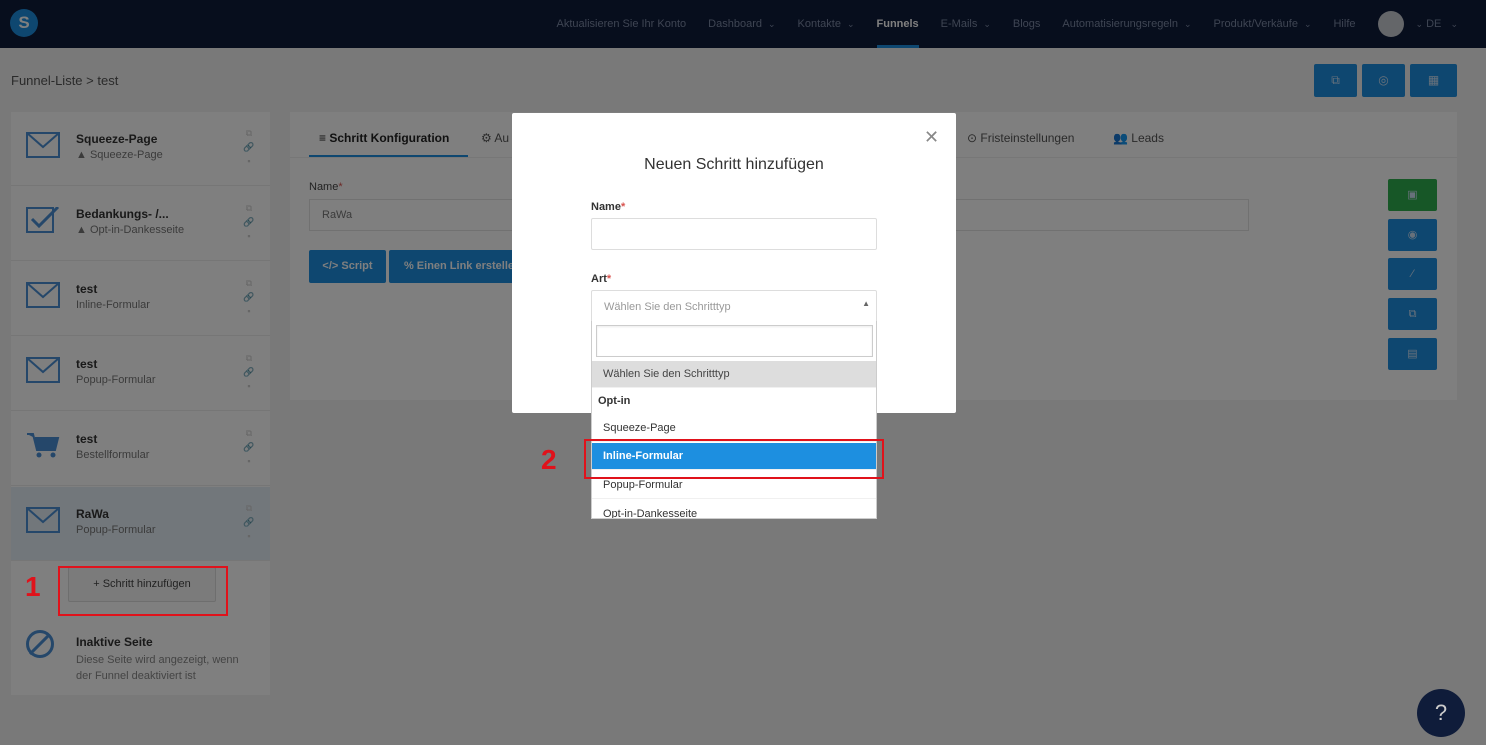  What do you see at coordinates (734, 341) in the screenshot?
I see `dropdown-search-input` at bounding box center [734, 341].